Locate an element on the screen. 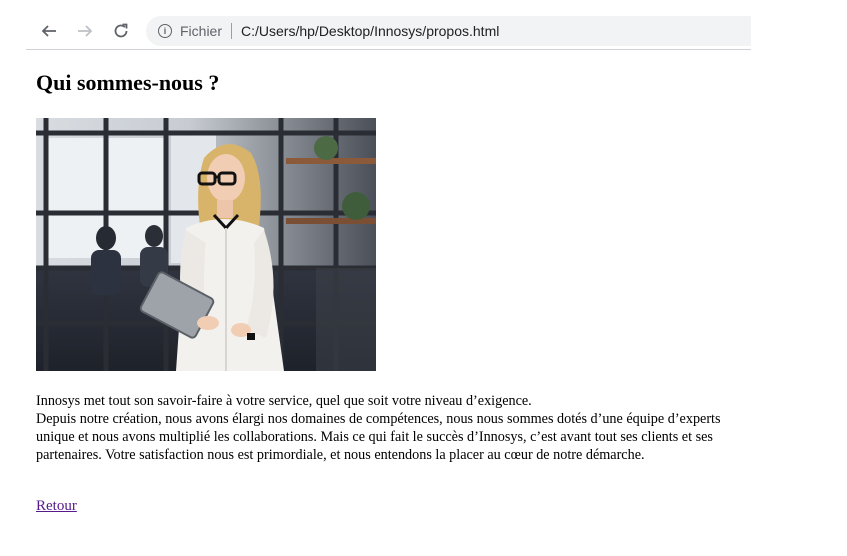 The image size is (847, 556). reload-icon is located at coordinates (121, 30).